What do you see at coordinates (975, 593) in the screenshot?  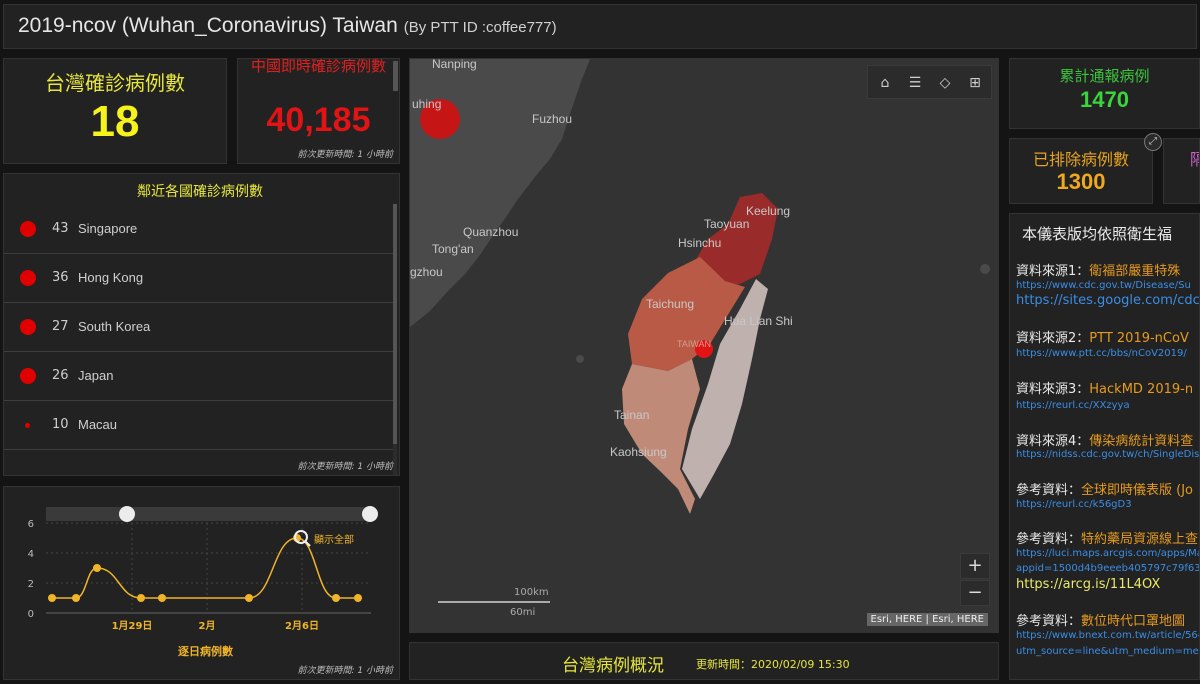 I see `zoom-out-button: −` at bounding box center [975, 593].